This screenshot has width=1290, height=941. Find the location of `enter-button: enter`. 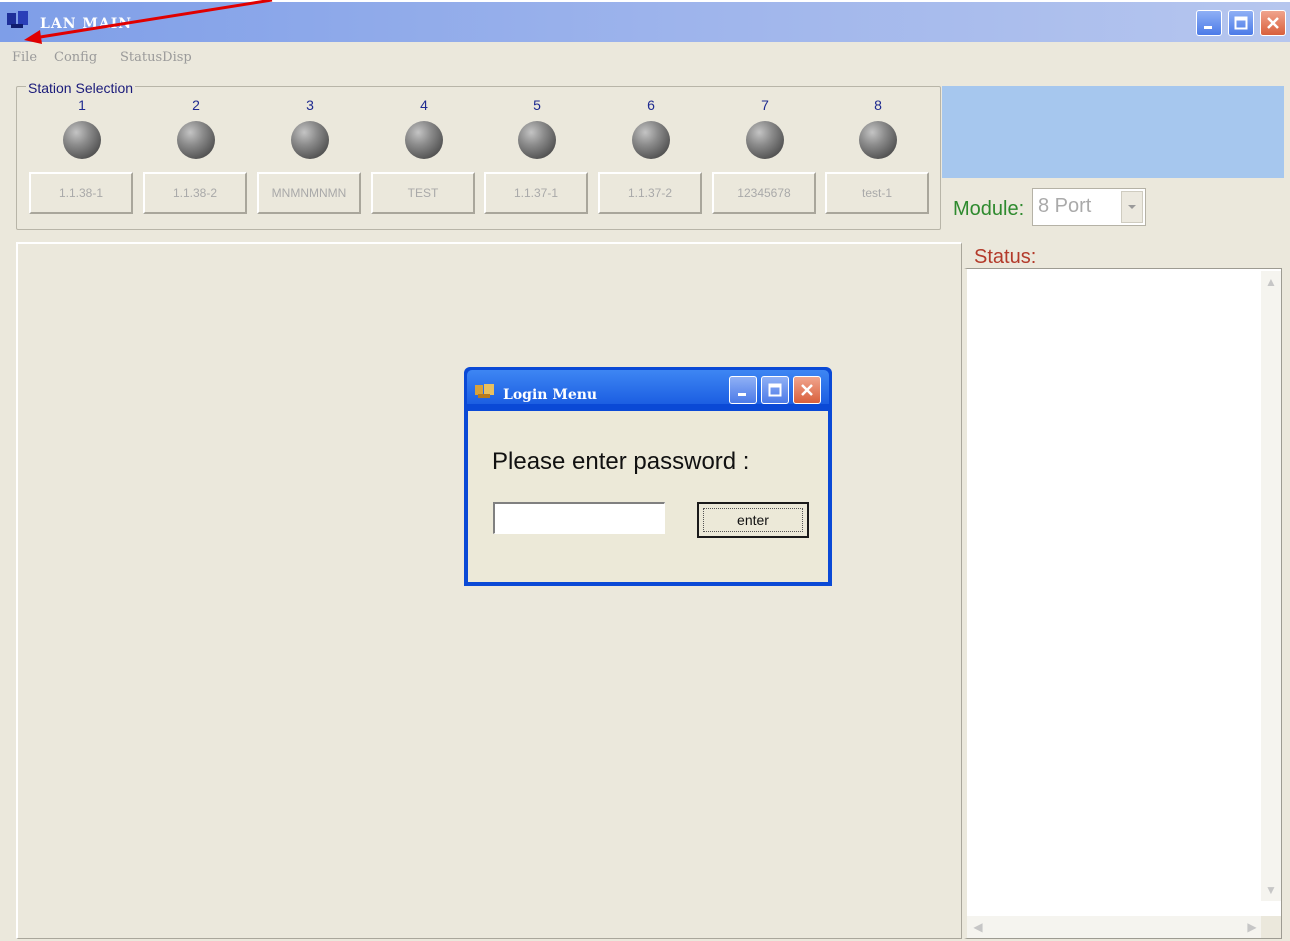

enter-button: enter is located at coordinates (753, 520).